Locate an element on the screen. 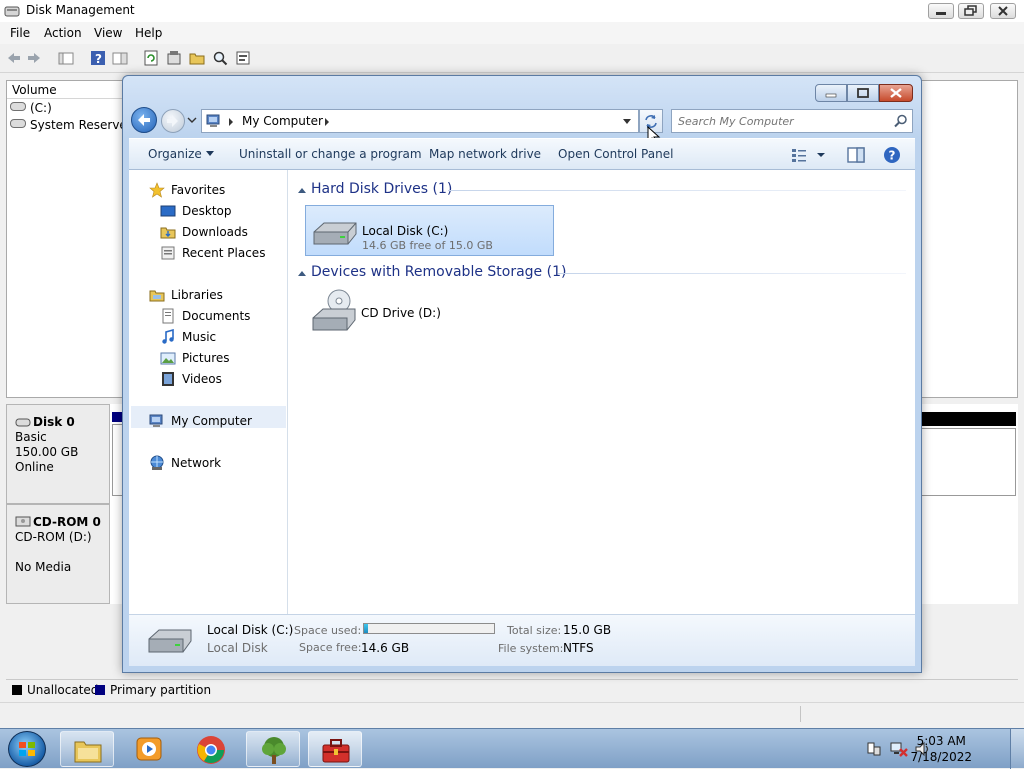 This screenshot has width=1024, height=769. clock-date: 7/18/2022 is located at coordinates (941, 757).